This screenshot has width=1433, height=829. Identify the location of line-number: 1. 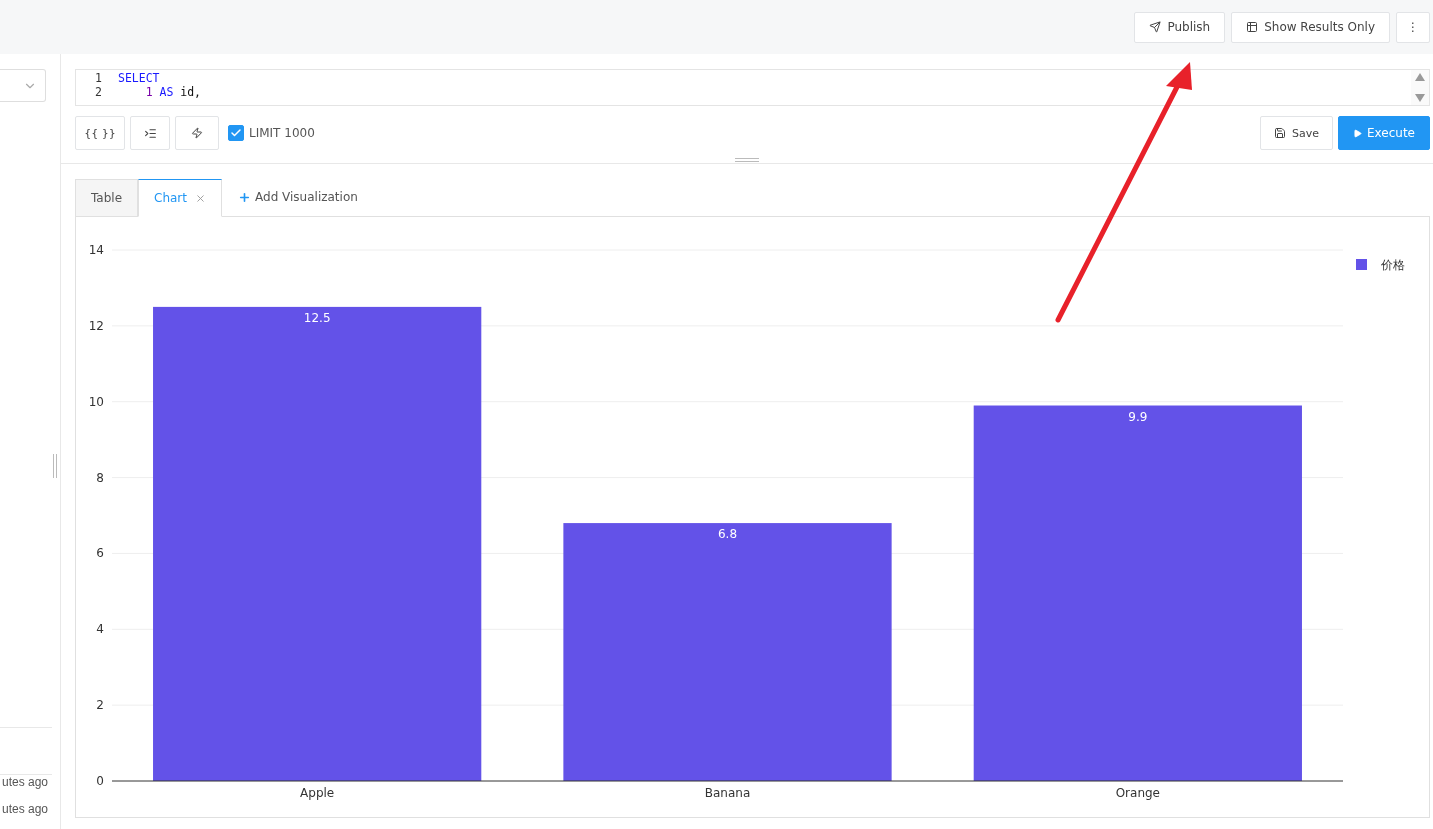
(98, 78).